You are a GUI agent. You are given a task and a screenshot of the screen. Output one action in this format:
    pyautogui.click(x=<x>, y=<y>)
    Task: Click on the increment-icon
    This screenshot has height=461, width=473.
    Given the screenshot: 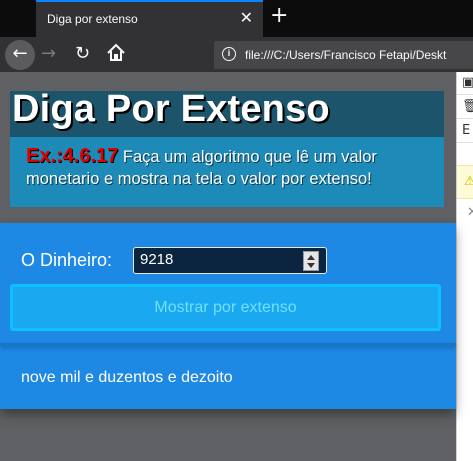 What is the action you would take?
    pyautogui.click(x=311, y=257)
    